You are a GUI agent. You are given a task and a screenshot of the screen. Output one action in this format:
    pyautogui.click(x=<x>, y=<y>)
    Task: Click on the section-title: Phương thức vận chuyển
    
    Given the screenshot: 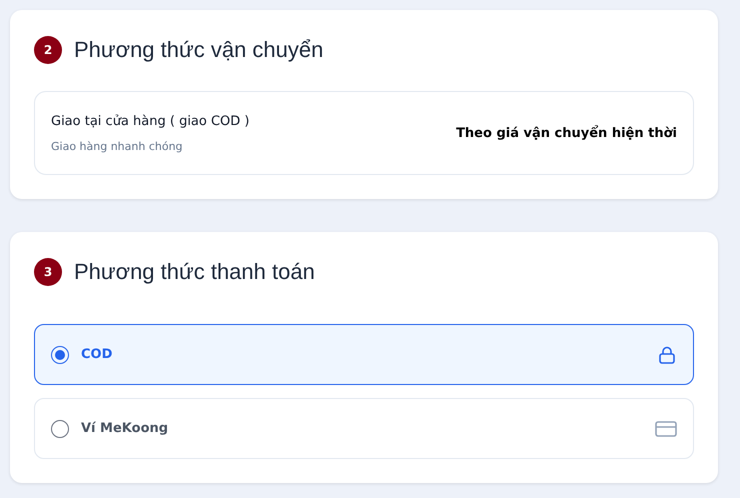 What is the action you would take?
    pyautogui.click(x=199, y=50)
    